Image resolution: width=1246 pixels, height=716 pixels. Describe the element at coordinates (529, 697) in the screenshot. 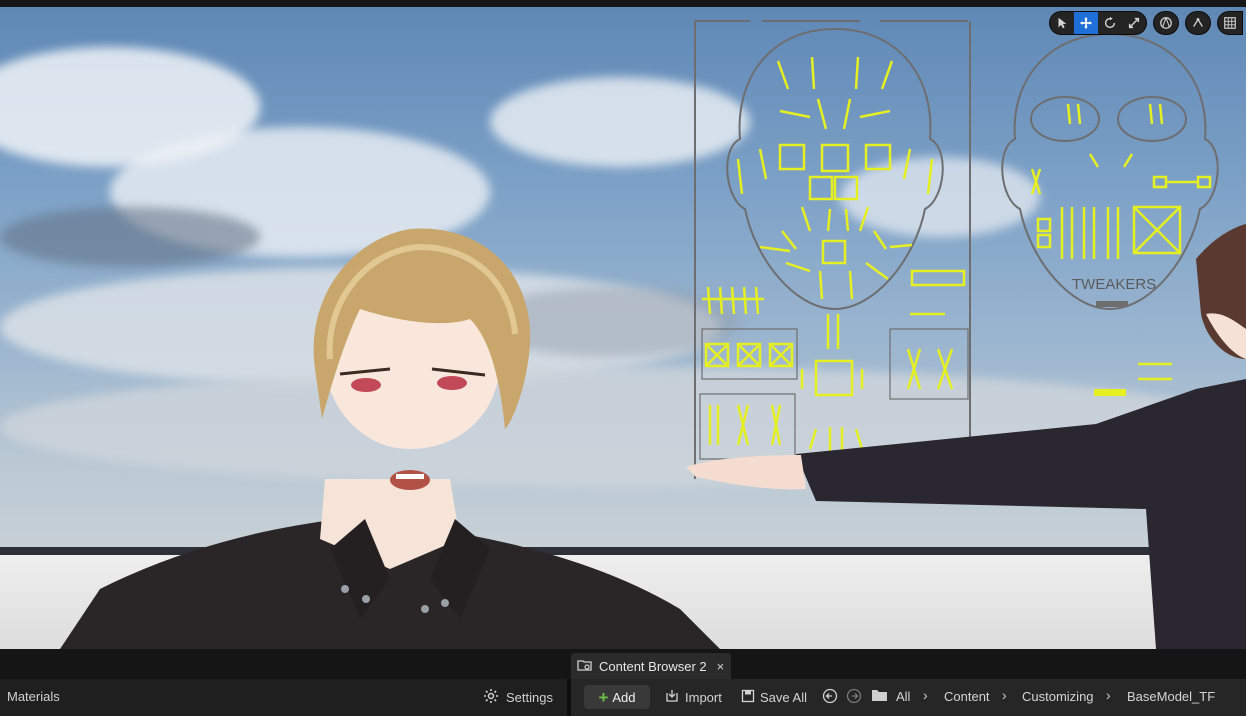

I see `settings-label: Settings` at that location.